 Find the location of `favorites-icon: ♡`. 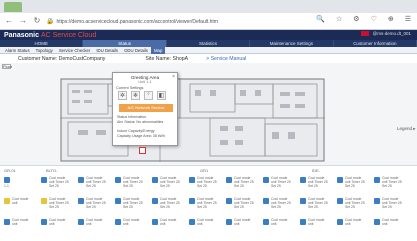

favorites-icon: ♡ is located at coordinates (374, 19).